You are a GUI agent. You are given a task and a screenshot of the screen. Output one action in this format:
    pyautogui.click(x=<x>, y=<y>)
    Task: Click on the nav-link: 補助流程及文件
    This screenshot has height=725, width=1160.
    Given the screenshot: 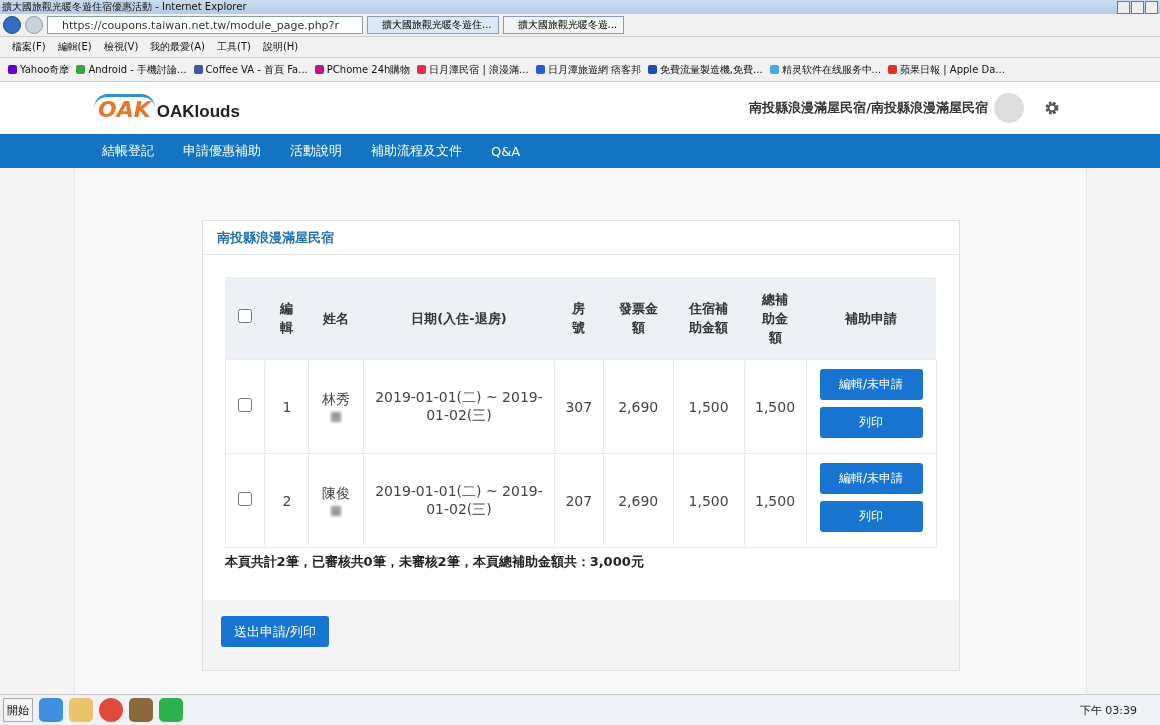 What is the action you would take?
    pyautogui.click(x=416, y=151)
    